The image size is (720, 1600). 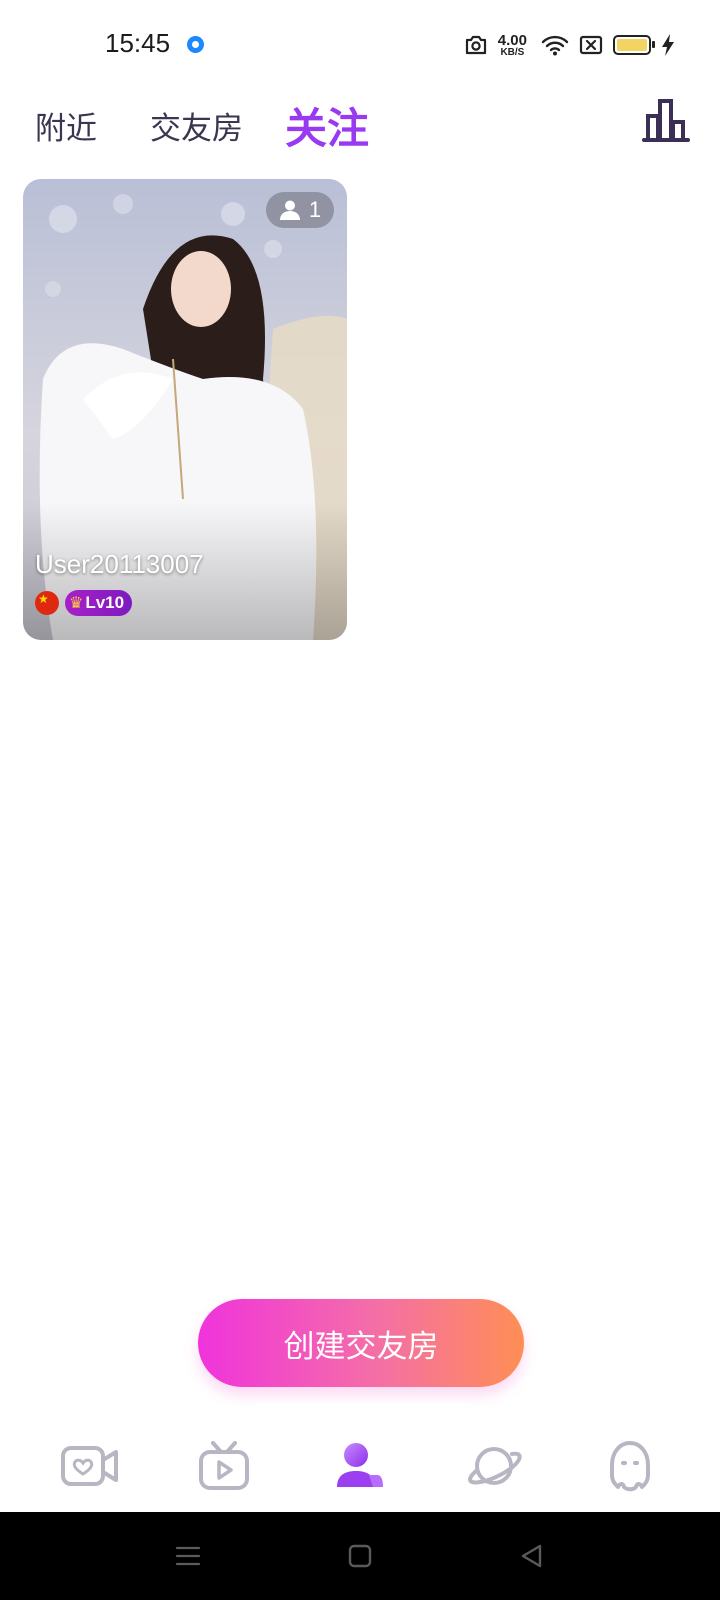 I want to click on ghost-message-icon, so click(x=630, y=1466).